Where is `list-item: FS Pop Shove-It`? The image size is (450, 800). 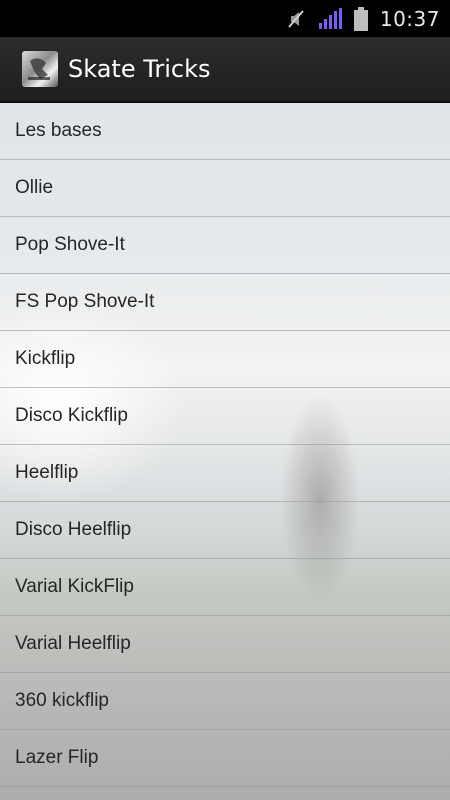 list-item: FS Pop Shove-It is located at coordinates (225, 302).